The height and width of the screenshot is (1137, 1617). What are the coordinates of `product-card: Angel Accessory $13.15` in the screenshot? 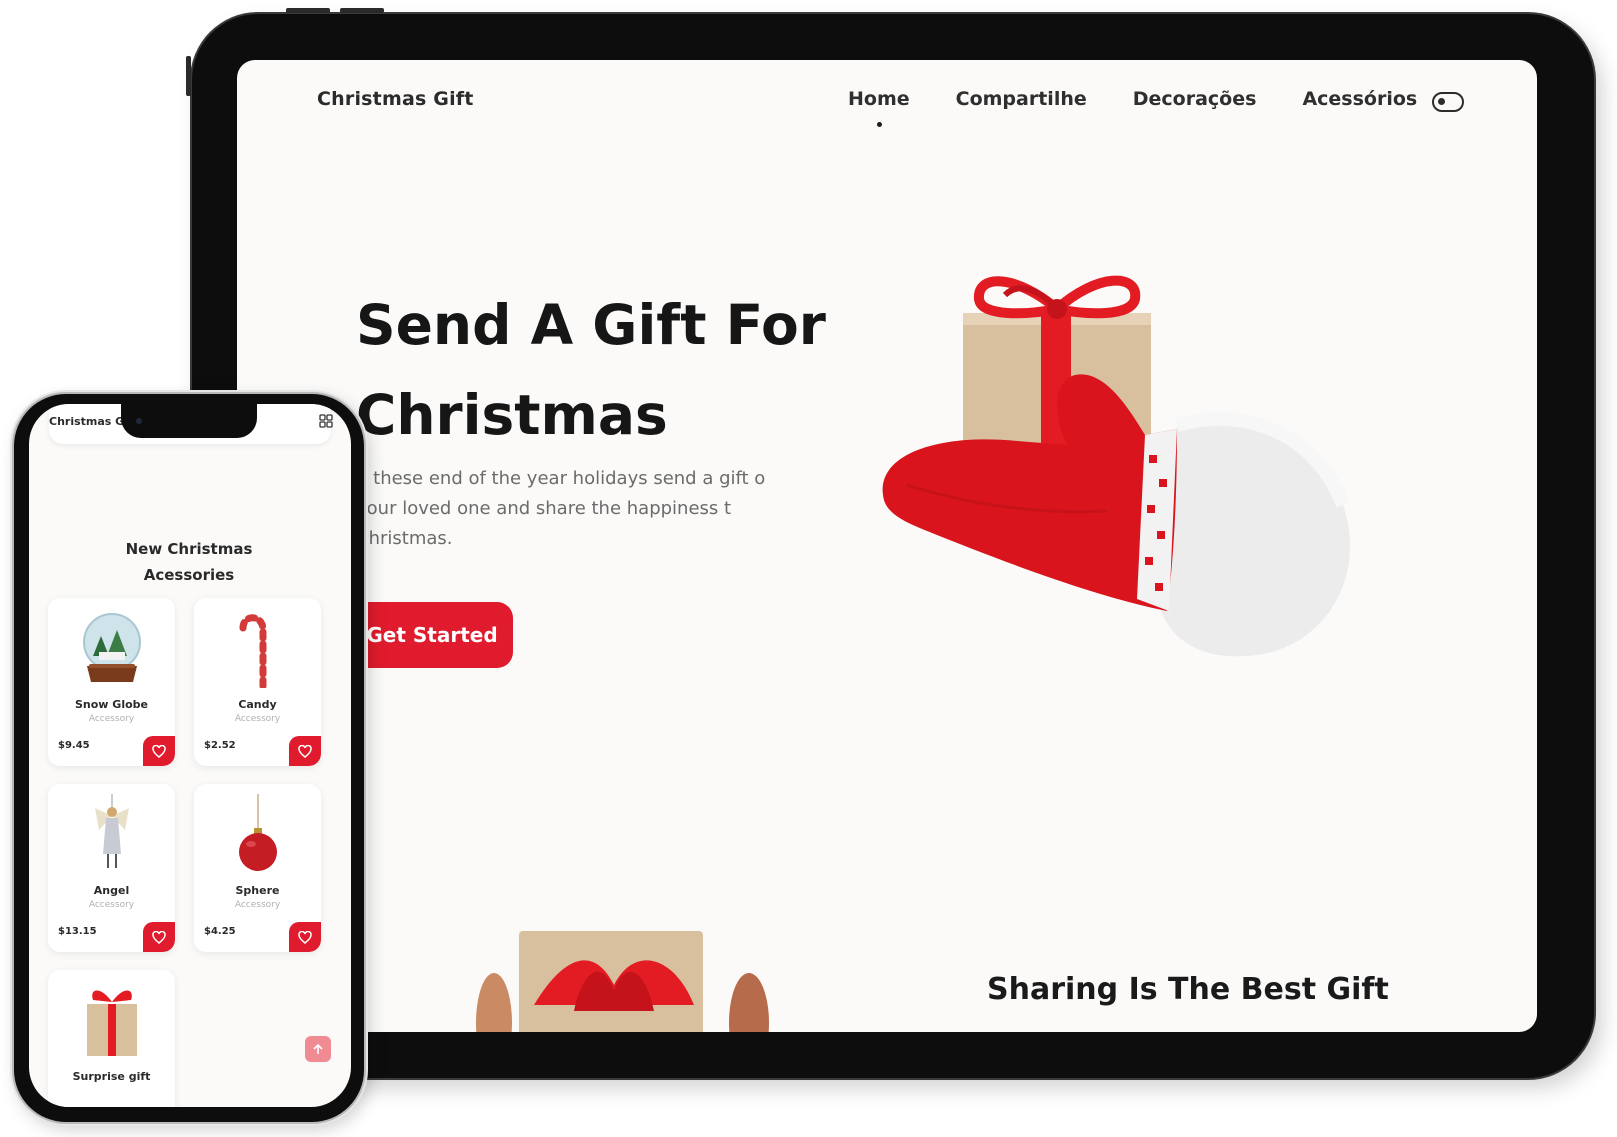 It's located at (111, 868).